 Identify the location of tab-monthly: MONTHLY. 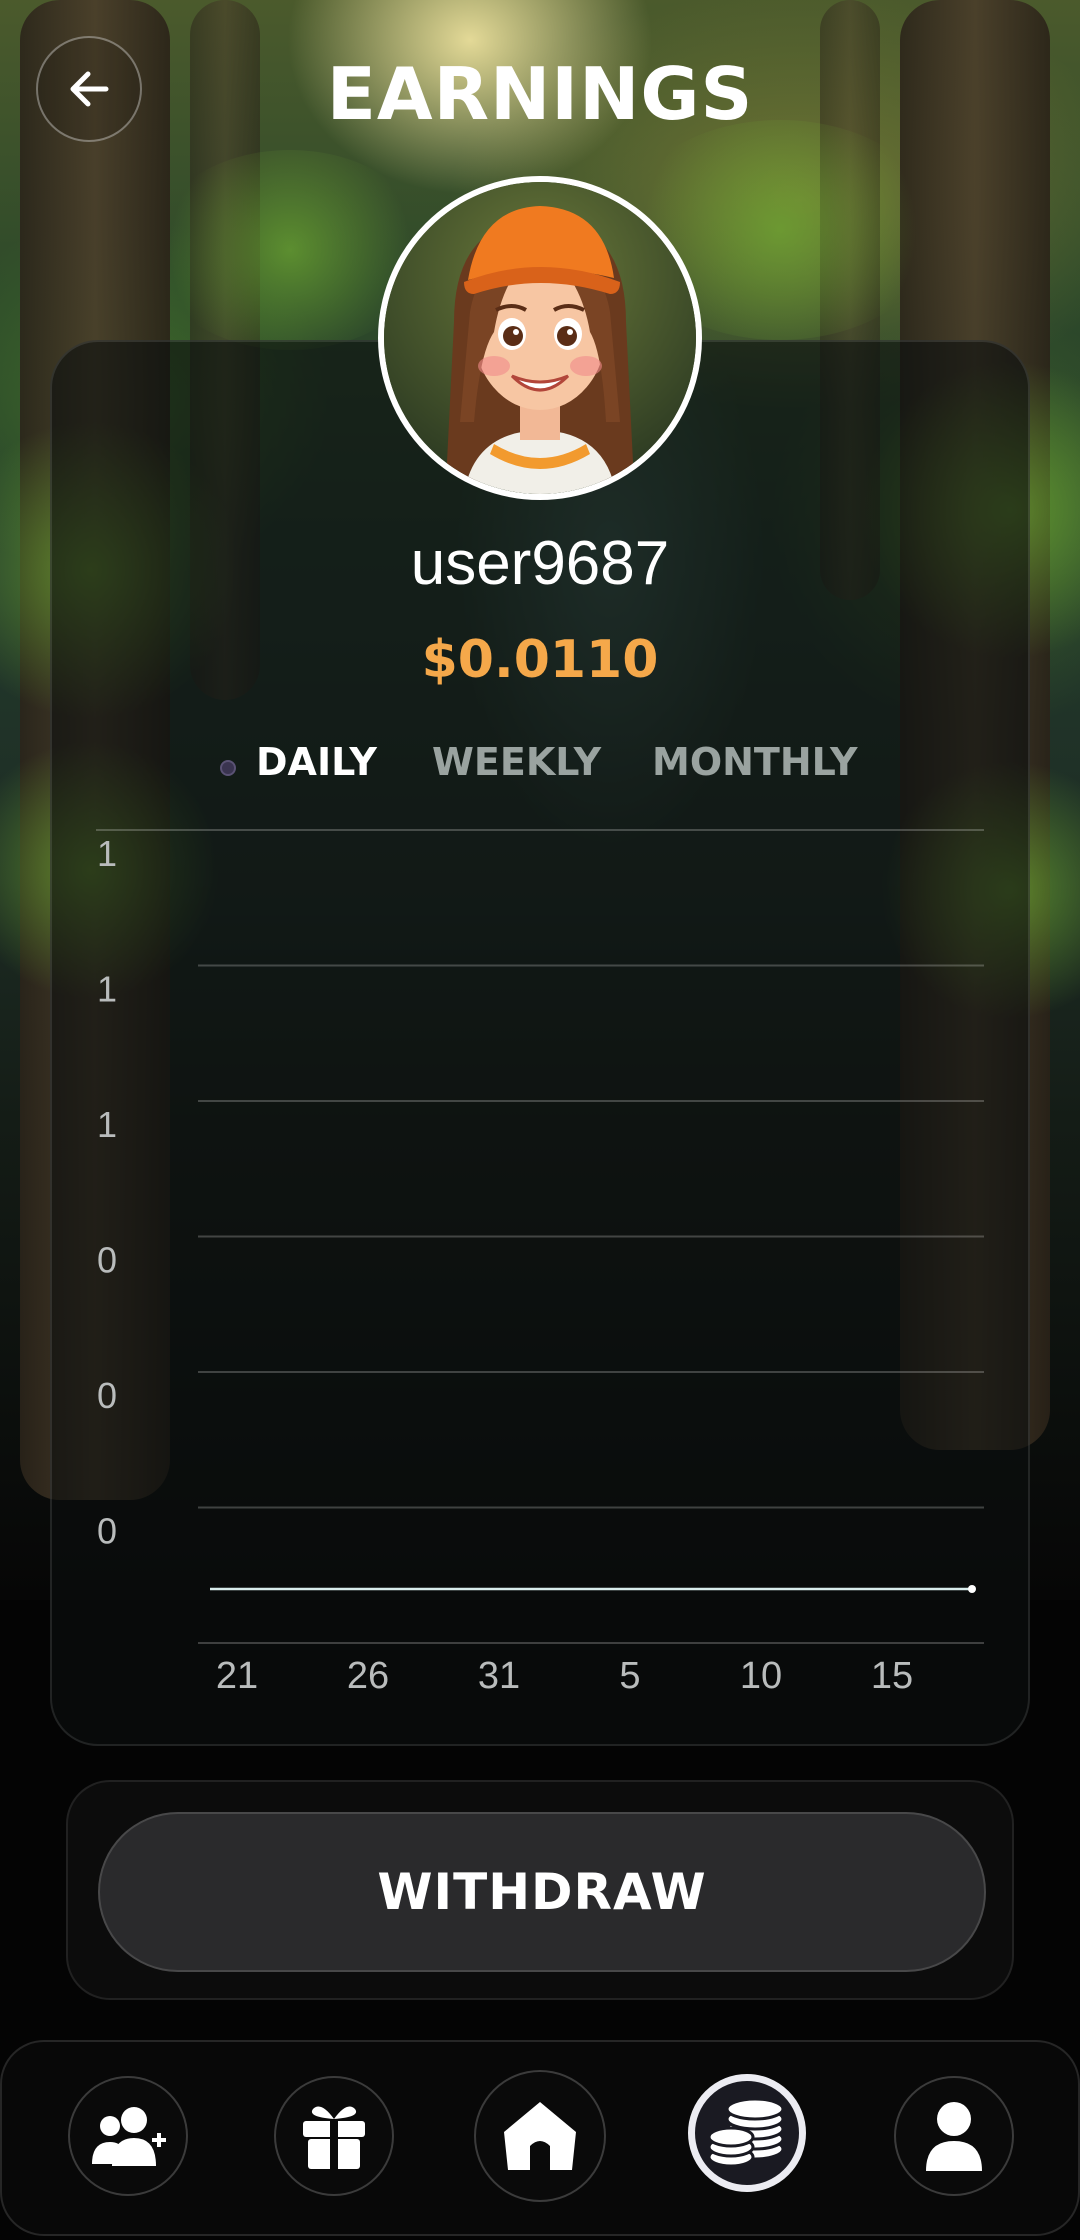
(754, 762).